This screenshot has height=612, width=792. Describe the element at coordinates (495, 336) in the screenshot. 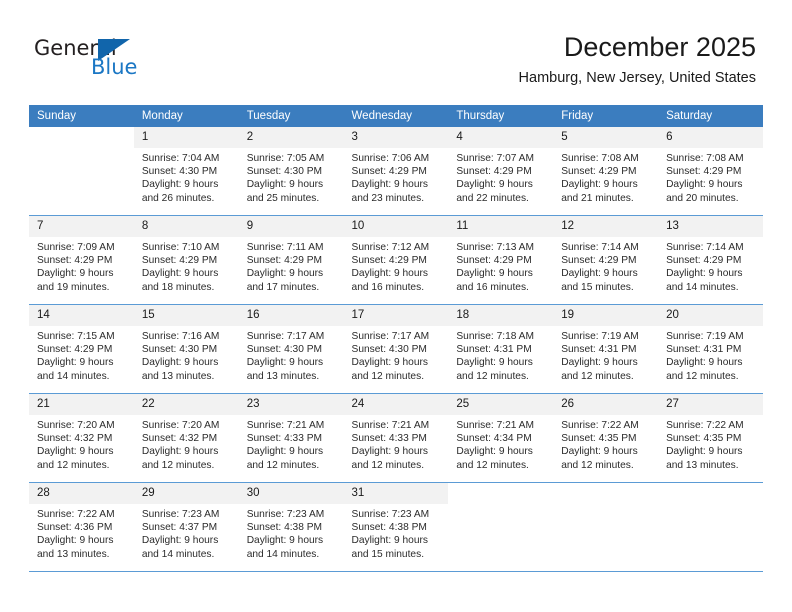

I see `calendar-detail-line: Sunrise: 7:18 AM` at that location.